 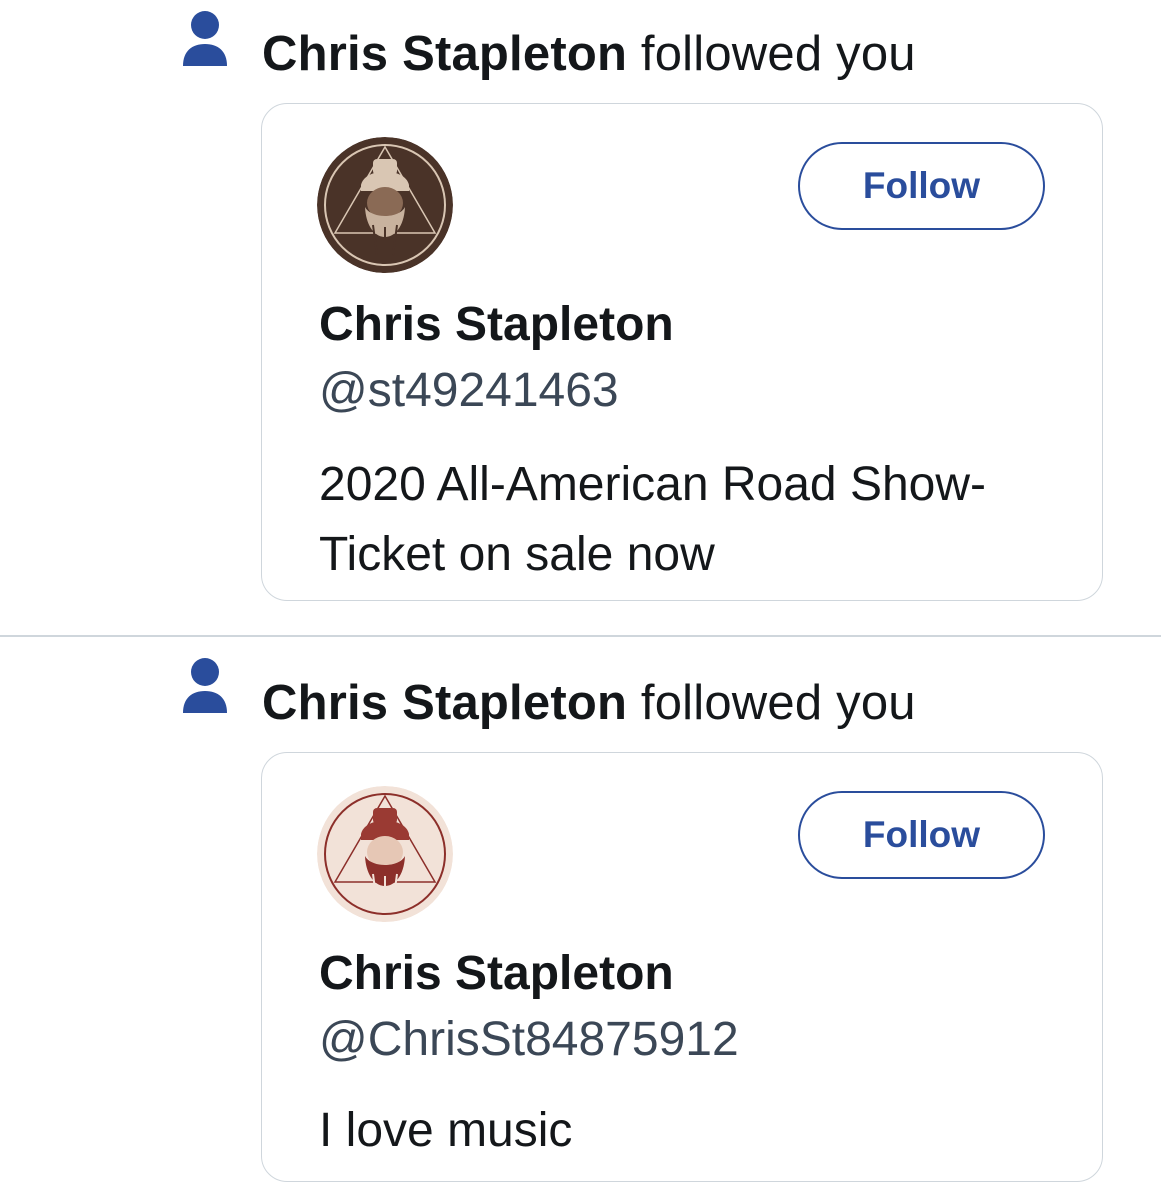 I want to click on user-bio: I love music, so click(x=446, y=1130).